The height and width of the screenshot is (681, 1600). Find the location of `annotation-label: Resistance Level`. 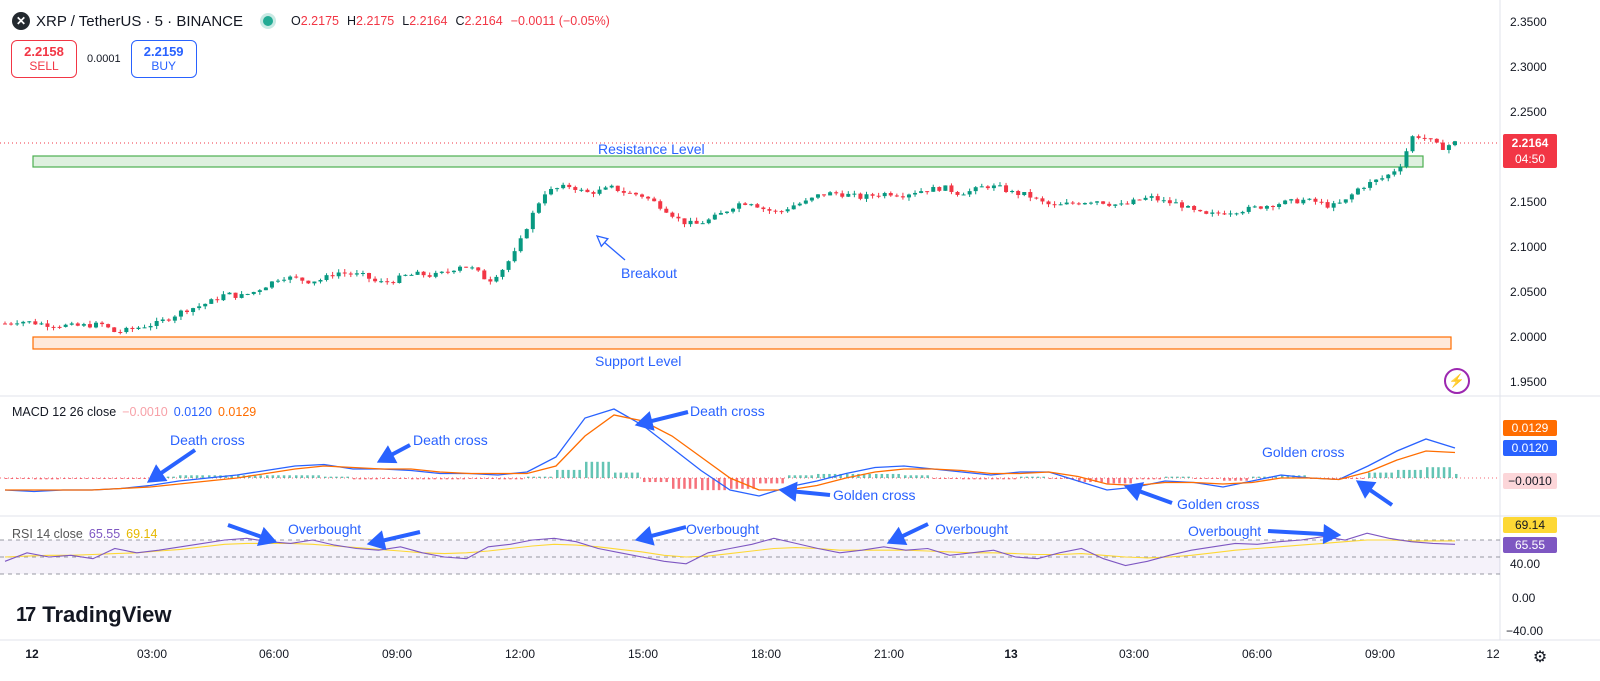

annotation-label: Resistance Level is located at coordinates (651, 149).